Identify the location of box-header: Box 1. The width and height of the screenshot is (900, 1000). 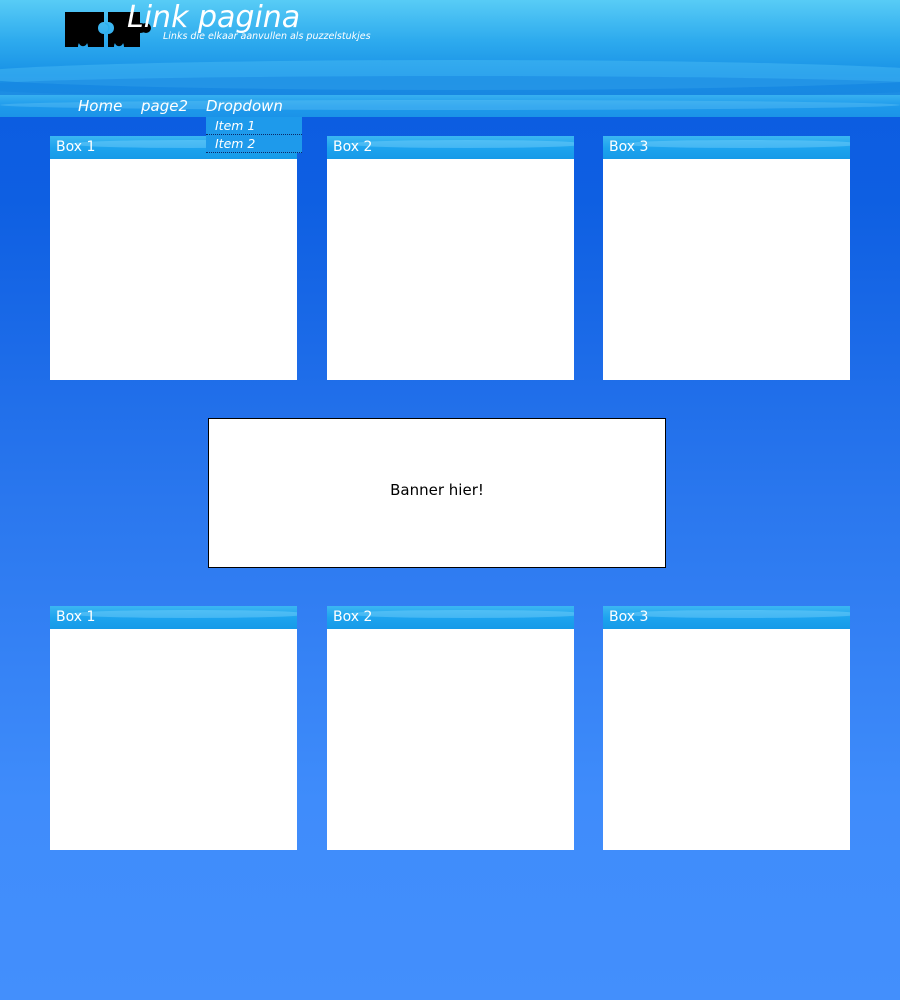
(173, 617).